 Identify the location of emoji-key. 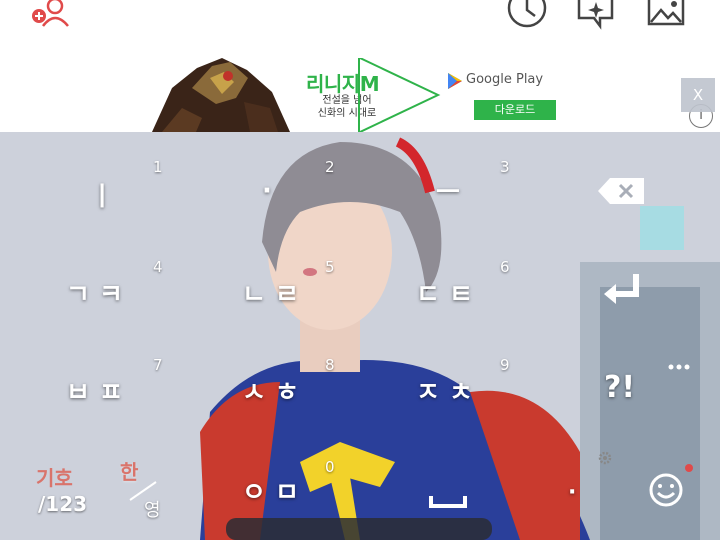
(666, 492).